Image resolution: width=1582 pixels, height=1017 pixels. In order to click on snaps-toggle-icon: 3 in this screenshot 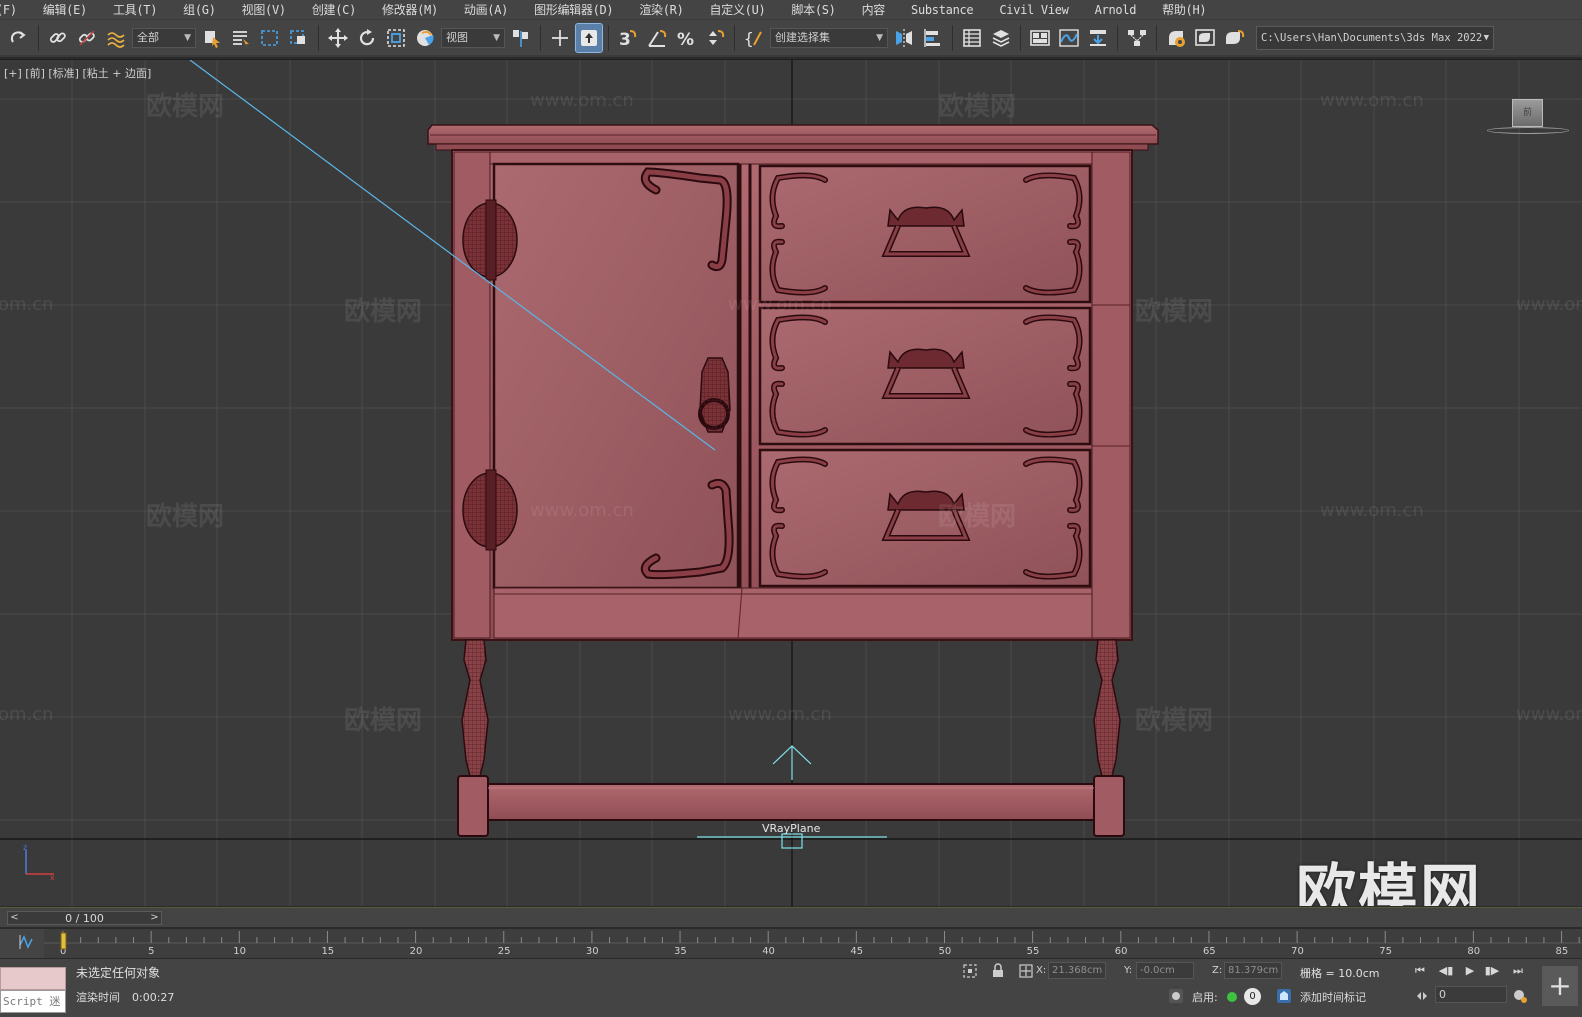, I will do `click(628, 38)`.